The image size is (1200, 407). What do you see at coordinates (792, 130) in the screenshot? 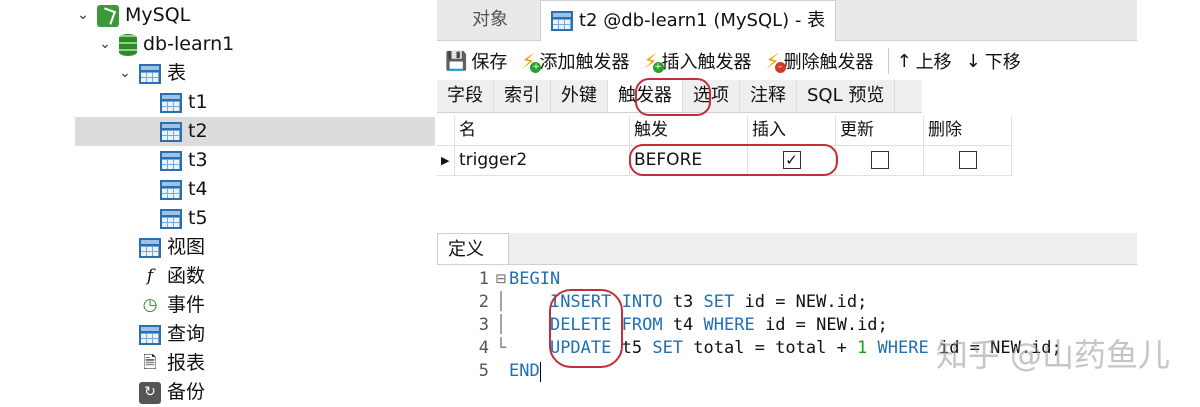
I see `column-header: 插入` at bounding box center [792, 130].